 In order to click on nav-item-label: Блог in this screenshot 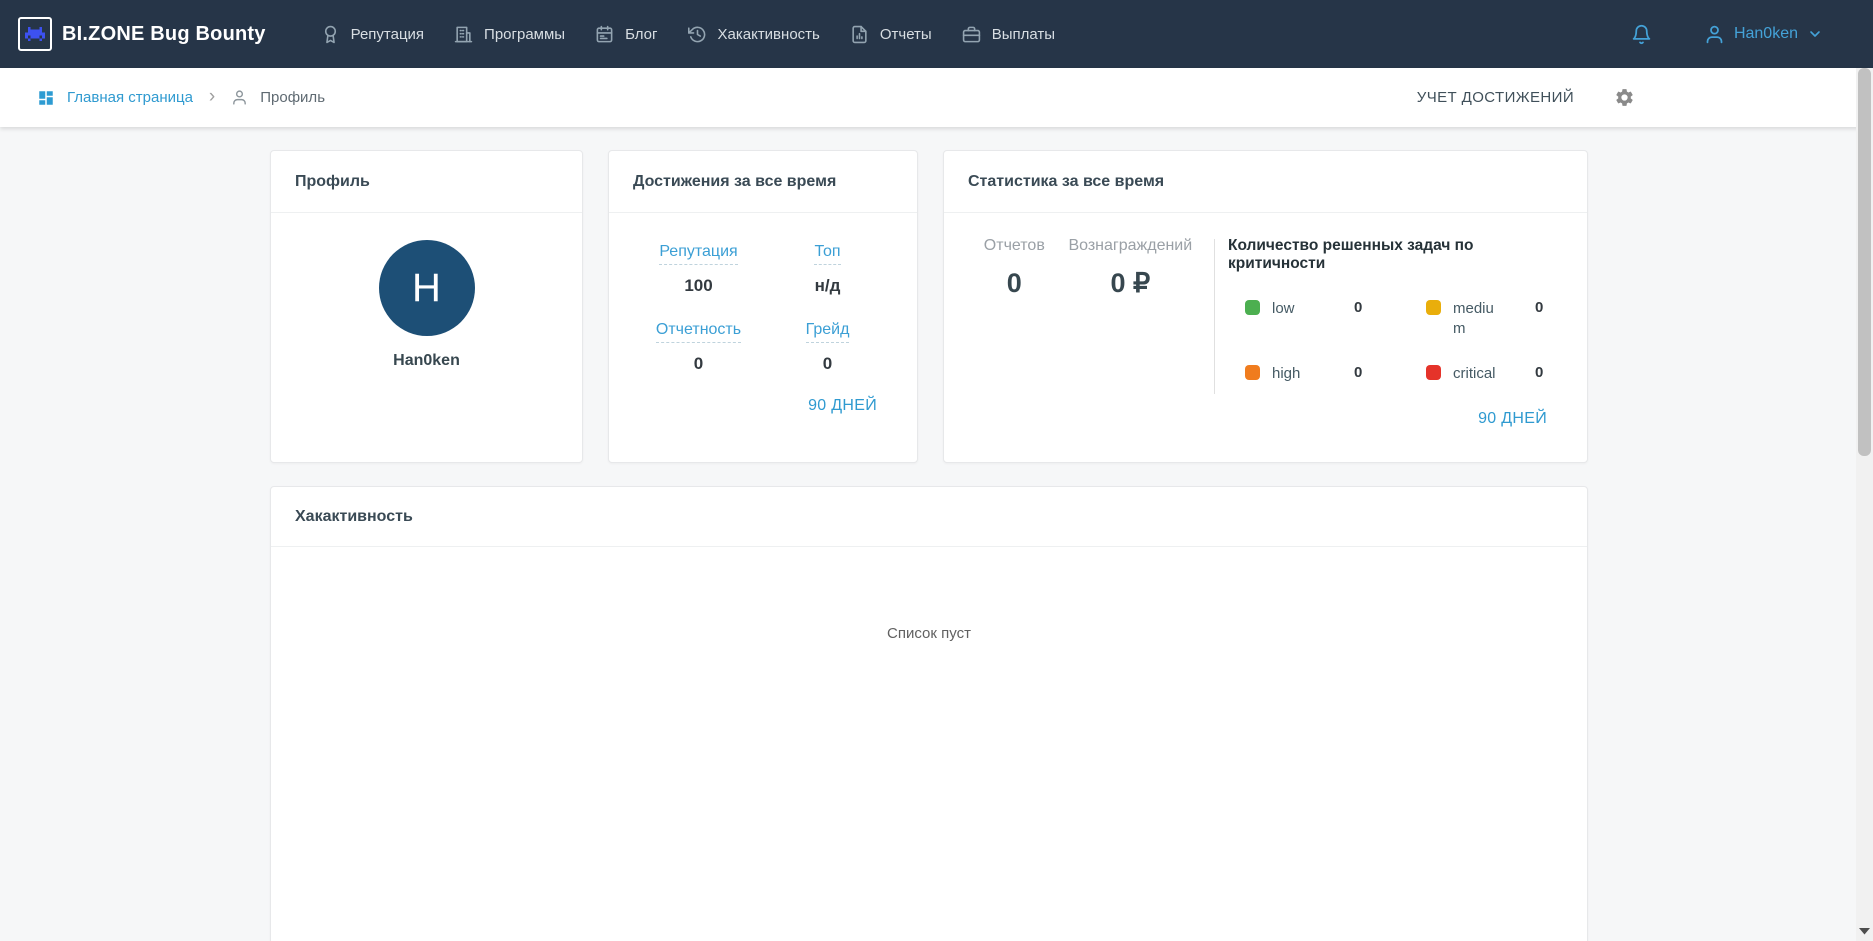, I will do `click(641, 34)`.